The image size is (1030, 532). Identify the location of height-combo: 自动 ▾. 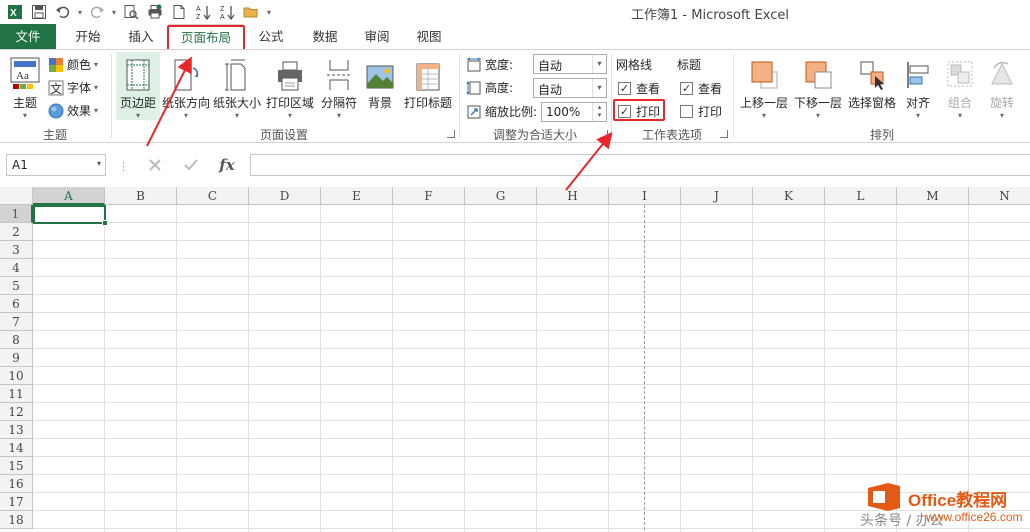
(570, 88).